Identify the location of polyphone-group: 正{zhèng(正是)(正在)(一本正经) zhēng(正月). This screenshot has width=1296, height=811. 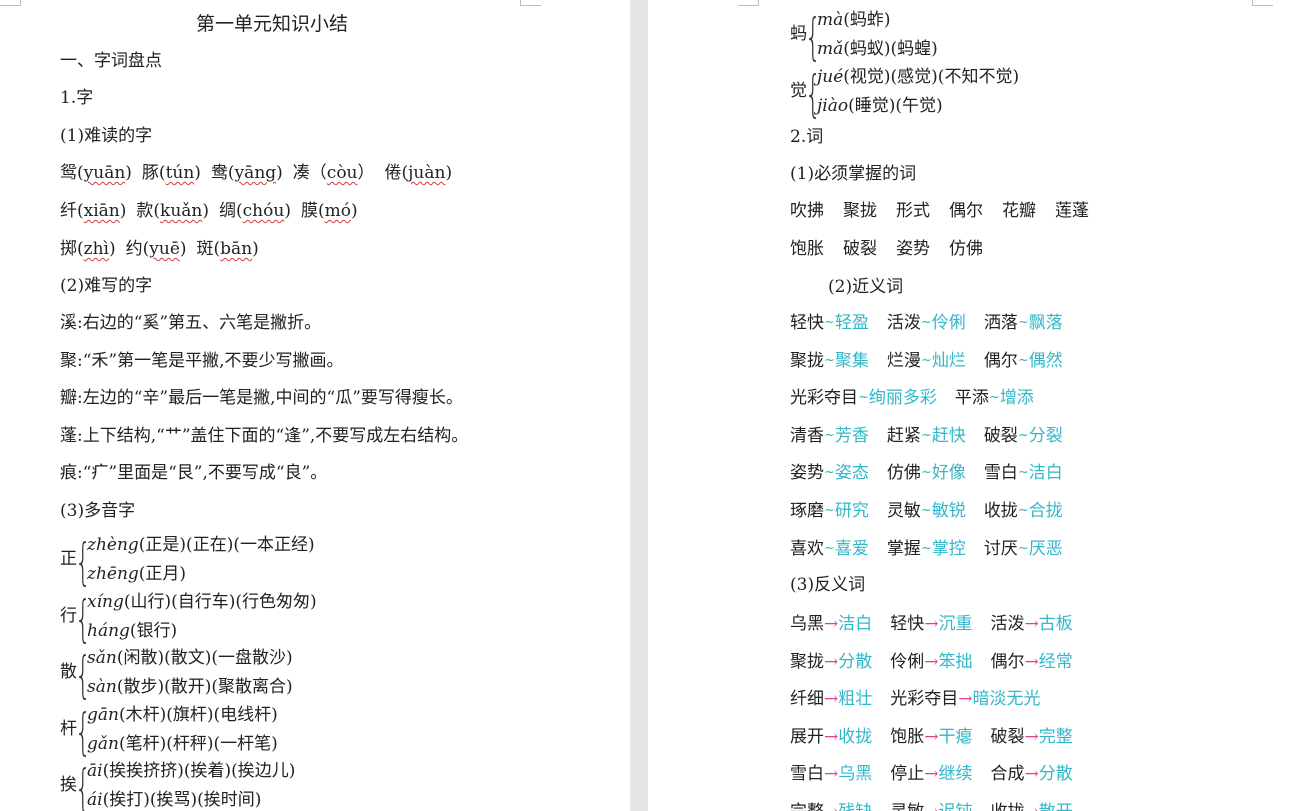
(250, 563).